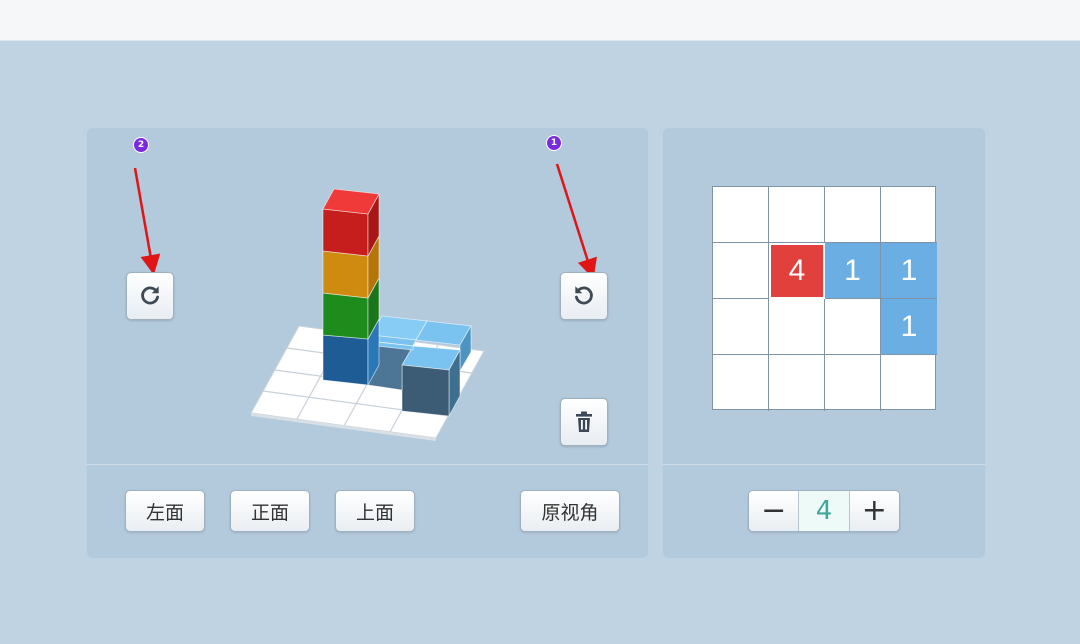 The height and width of the screenshot is (644, 1080). What do you see at coordinates (741, 215) in the screenshot?
I see `grid-cell-r0-c0` at bounding box center [741, 215].